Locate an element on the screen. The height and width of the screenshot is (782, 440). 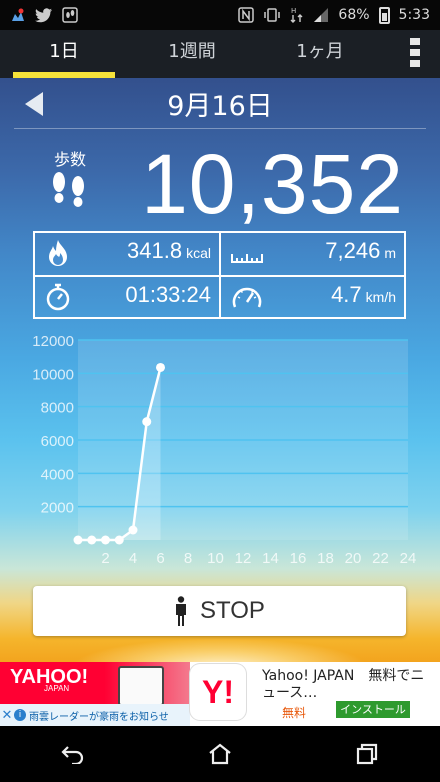
x-tick-label: 18 is located at coordinates (325, 558).